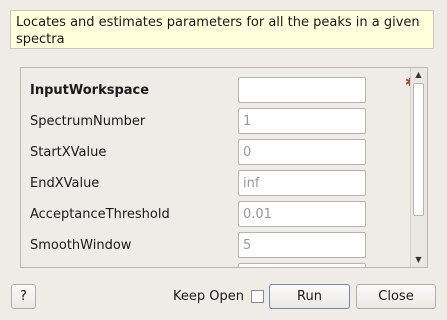  I want to click on property-row-smooth-window: SmoothWindow, so click(216, 246).